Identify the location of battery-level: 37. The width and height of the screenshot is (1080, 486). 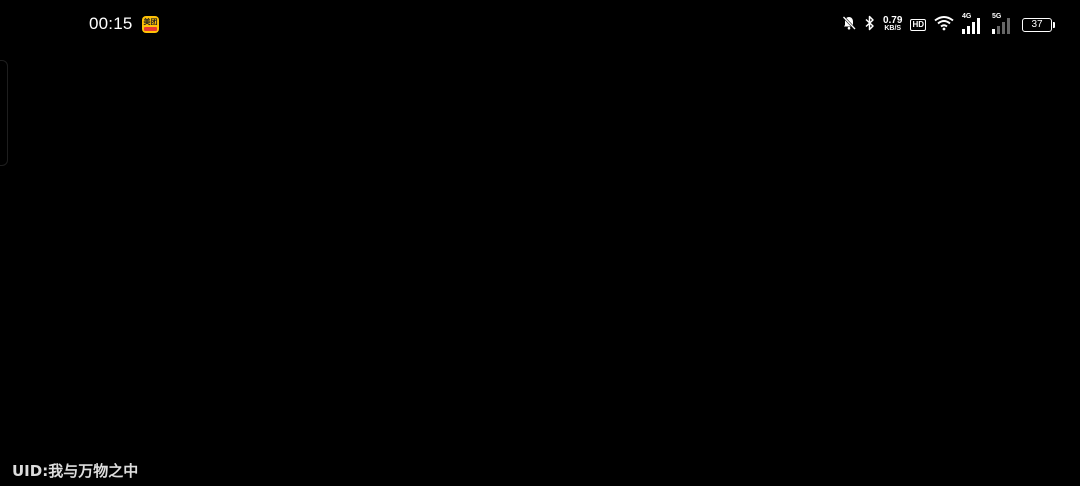
(1037, 24).